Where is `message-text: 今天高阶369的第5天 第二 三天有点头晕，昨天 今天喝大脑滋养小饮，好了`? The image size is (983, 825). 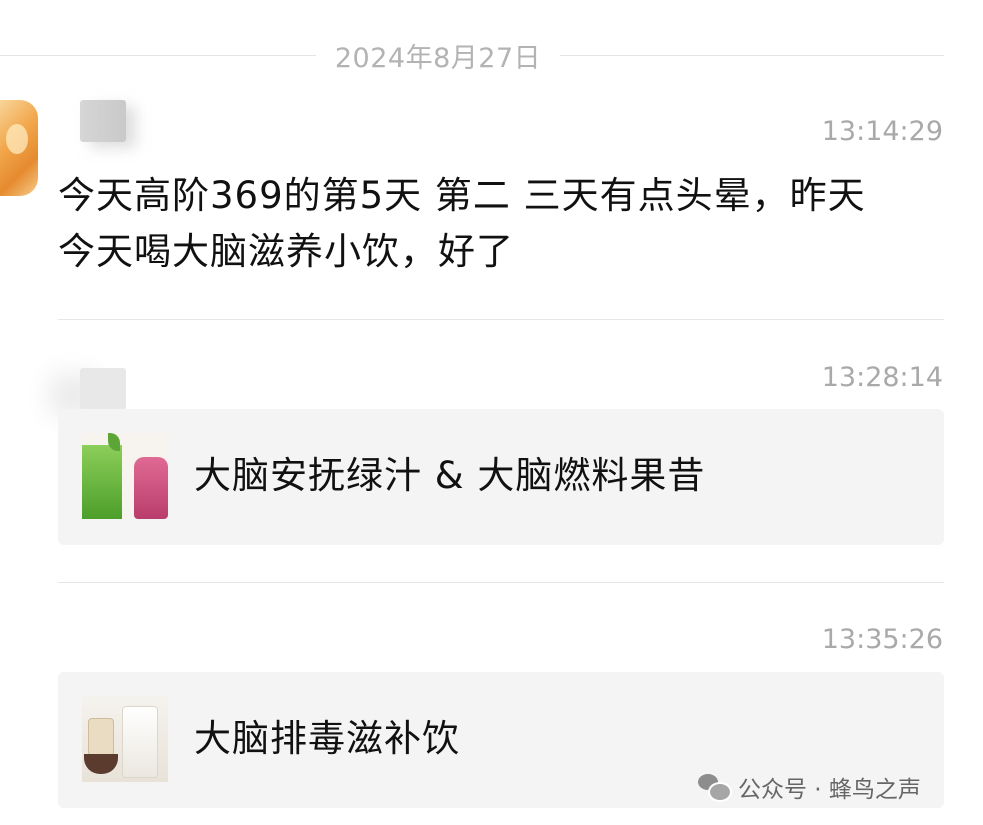 message-text: 今天高阶369的第5天 第二 三天有点头晕，昨天 今天喝大脑滋养小饮，好了 is located at coordinates (503, 224).